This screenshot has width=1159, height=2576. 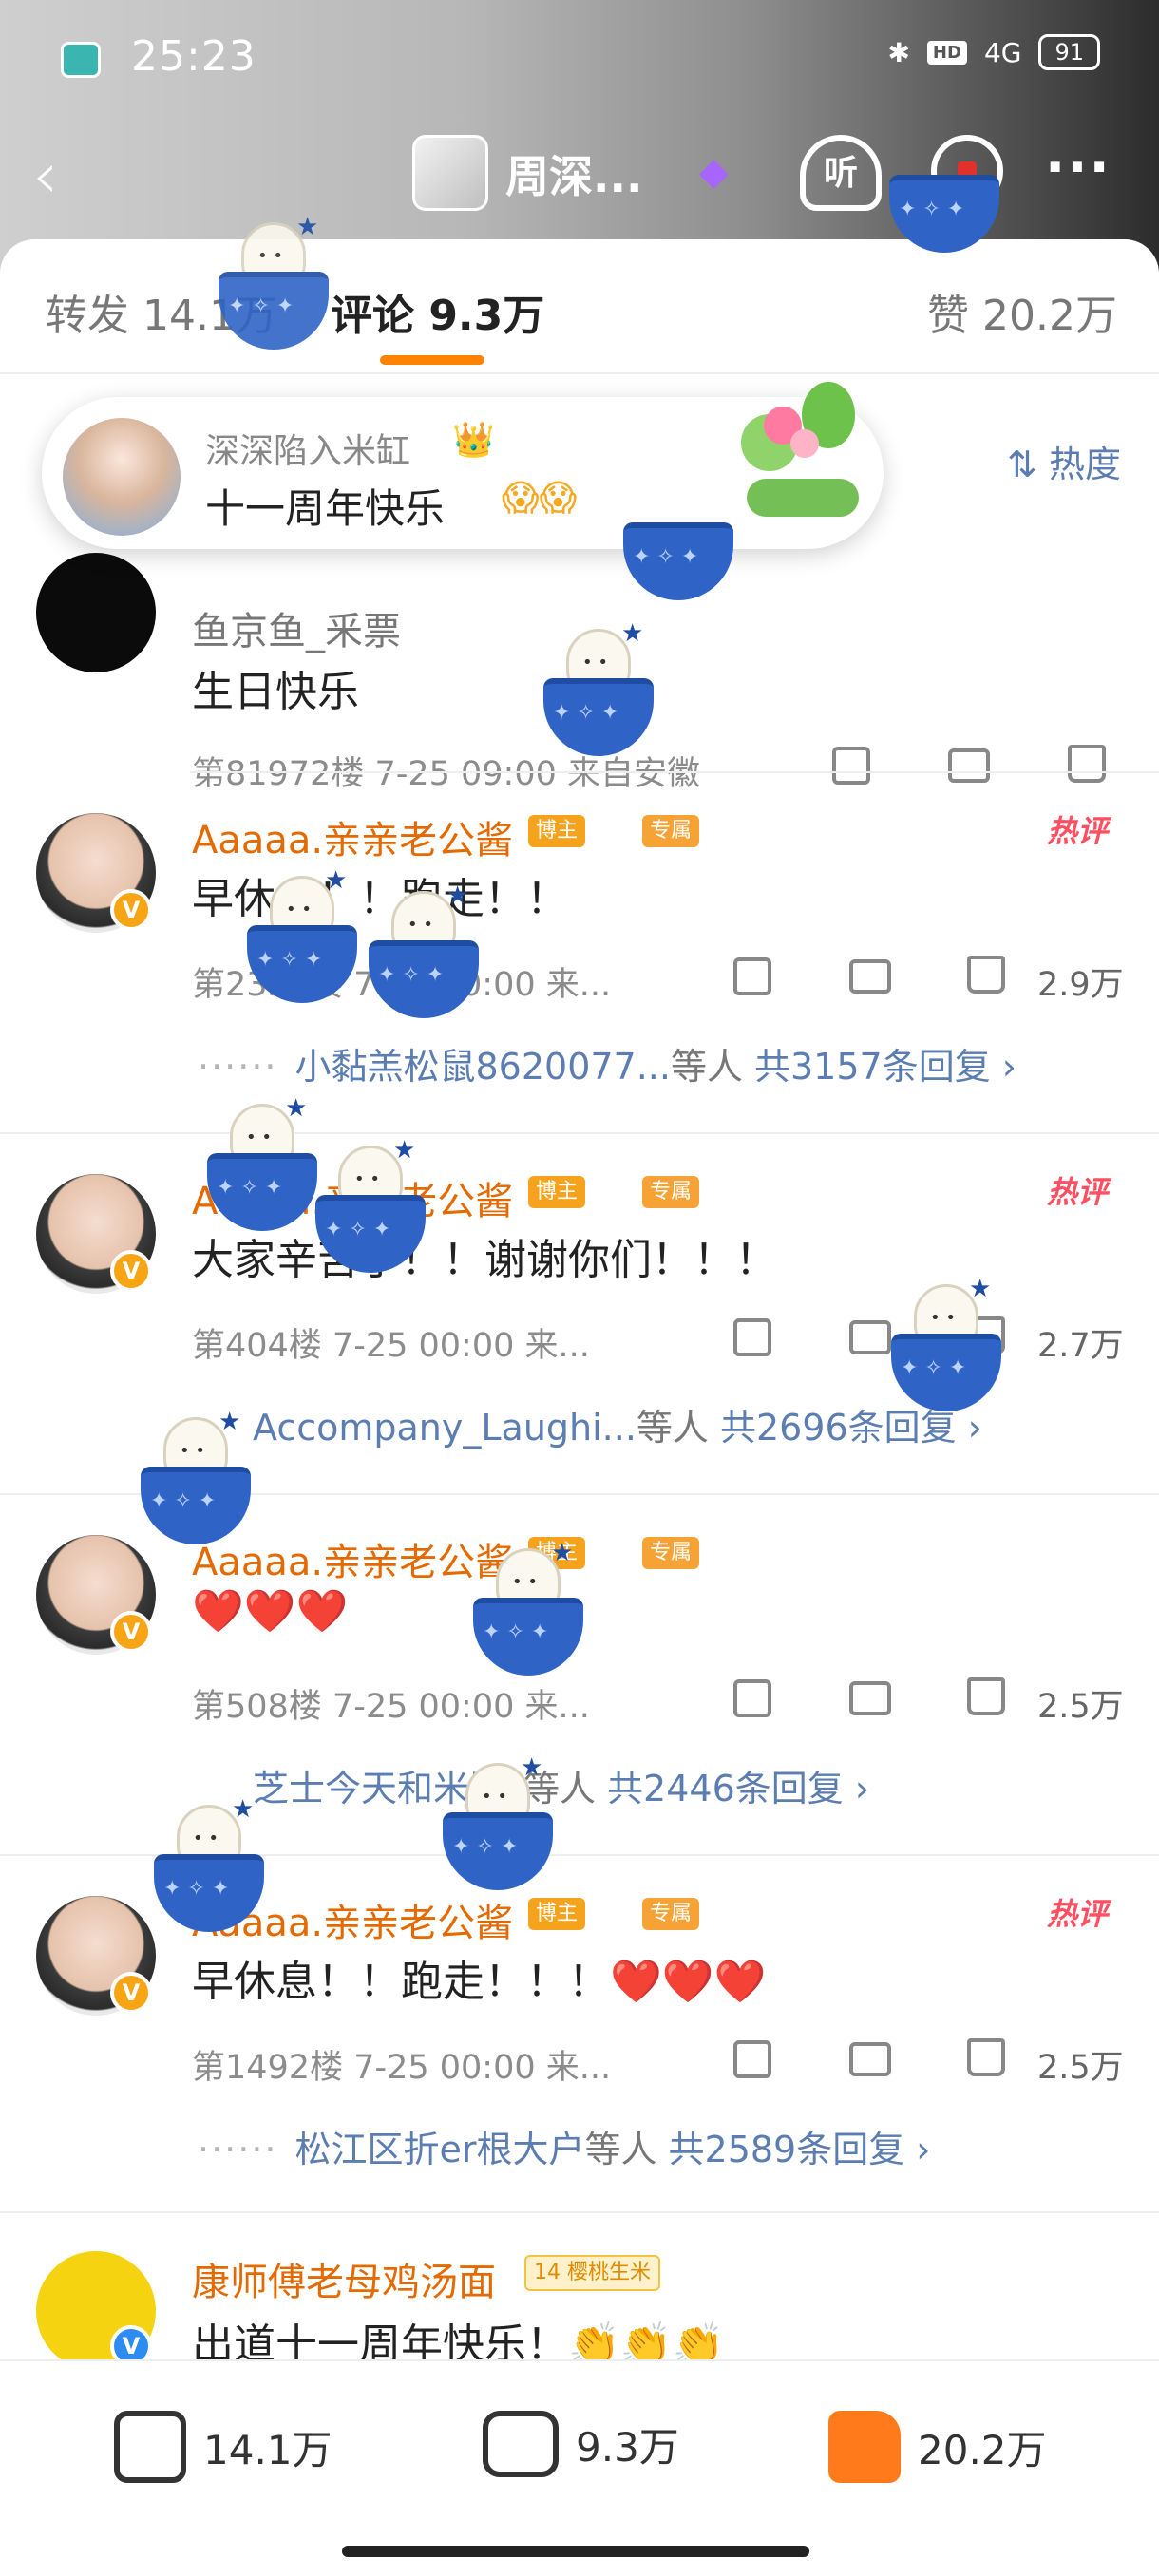 I want to click on reply-summary: ······ 松江区折er根大户等人 共2589条回复 ›, so click(x=564, y=2146).